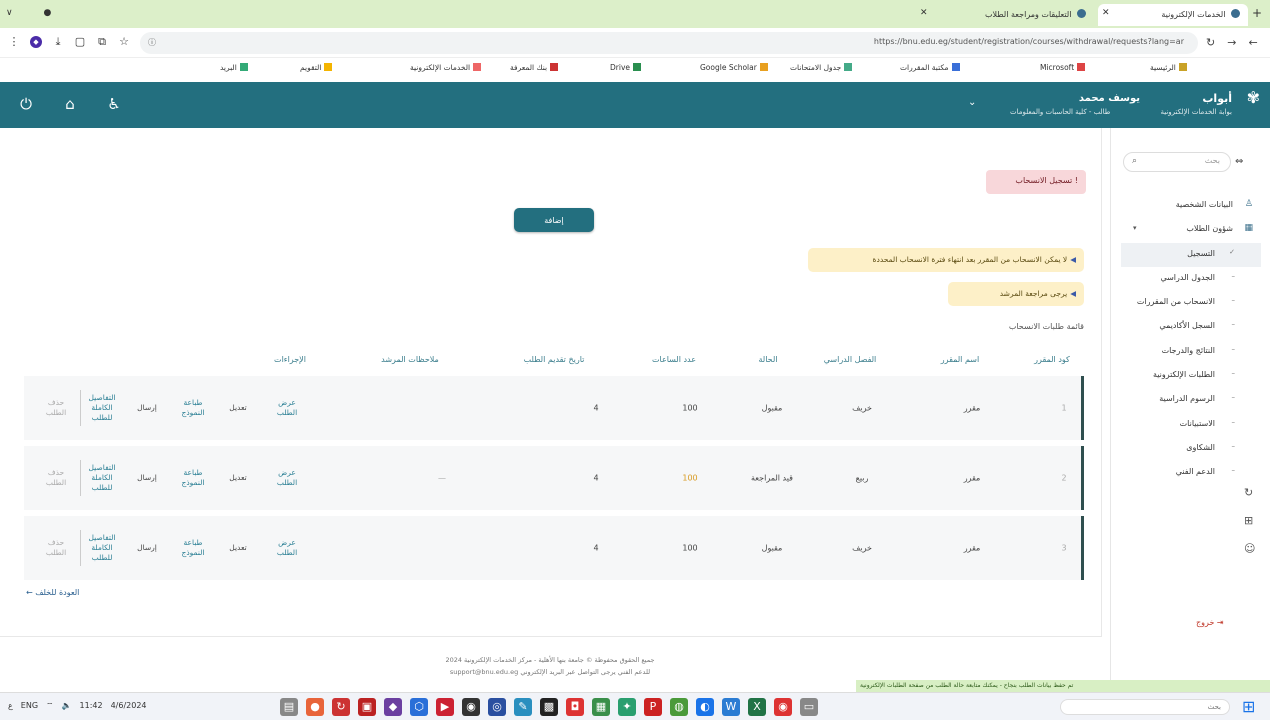  Describe the element at coordinates (1191, 352) in the screenshot. I see `sidebar-item-results: – النتائج والدرجات` at that location.